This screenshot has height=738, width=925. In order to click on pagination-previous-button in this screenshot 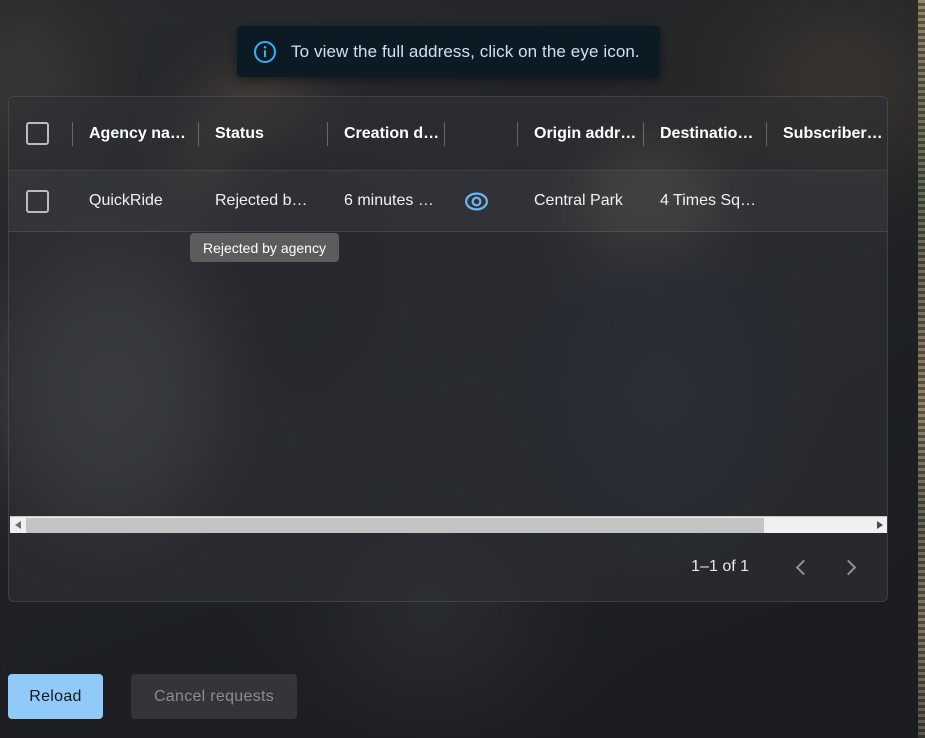, I will do `click(802, 567)`.